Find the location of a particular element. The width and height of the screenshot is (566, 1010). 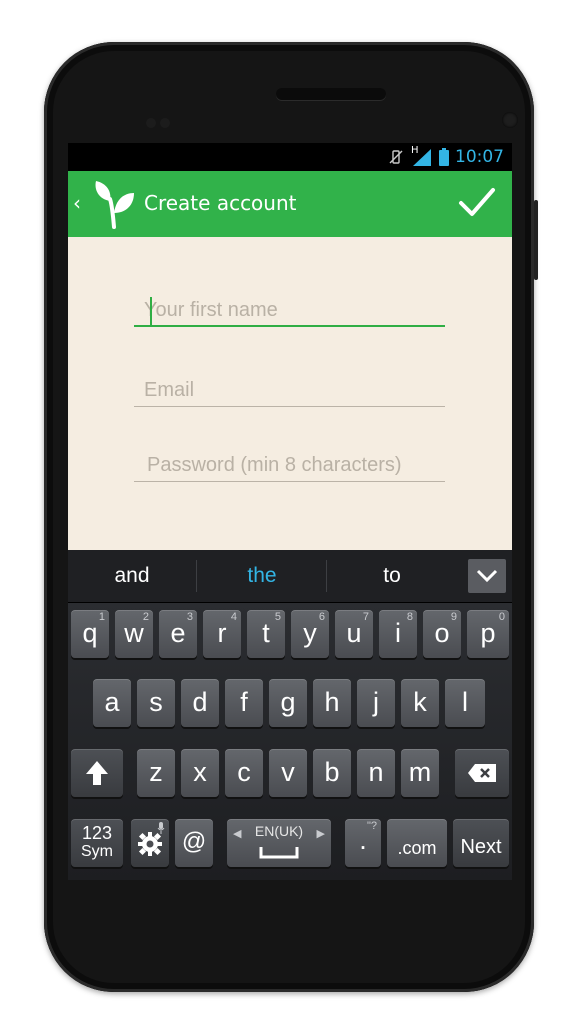

space-key: ◀ EN(UK) ▶ is located at coordinates (279, 843).